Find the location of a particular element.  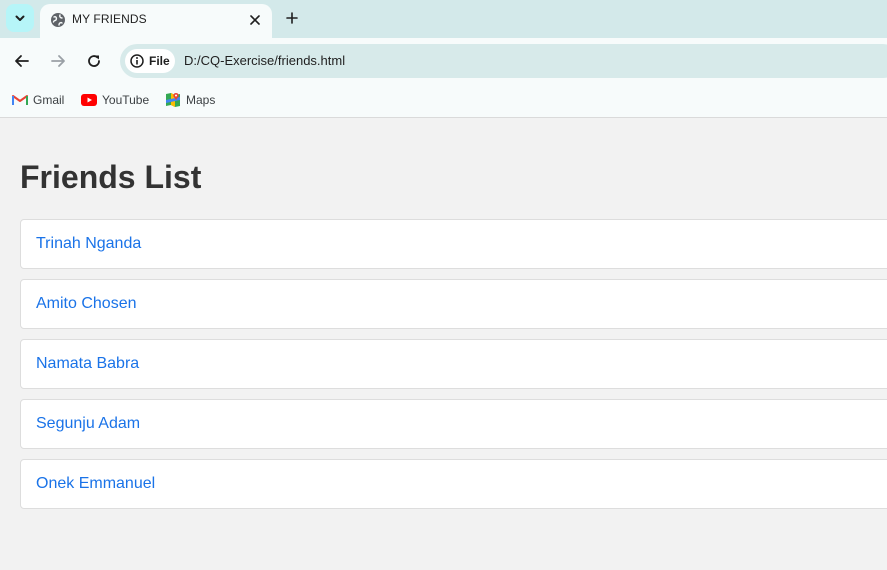

back-button is located at coordinates (22, 61).